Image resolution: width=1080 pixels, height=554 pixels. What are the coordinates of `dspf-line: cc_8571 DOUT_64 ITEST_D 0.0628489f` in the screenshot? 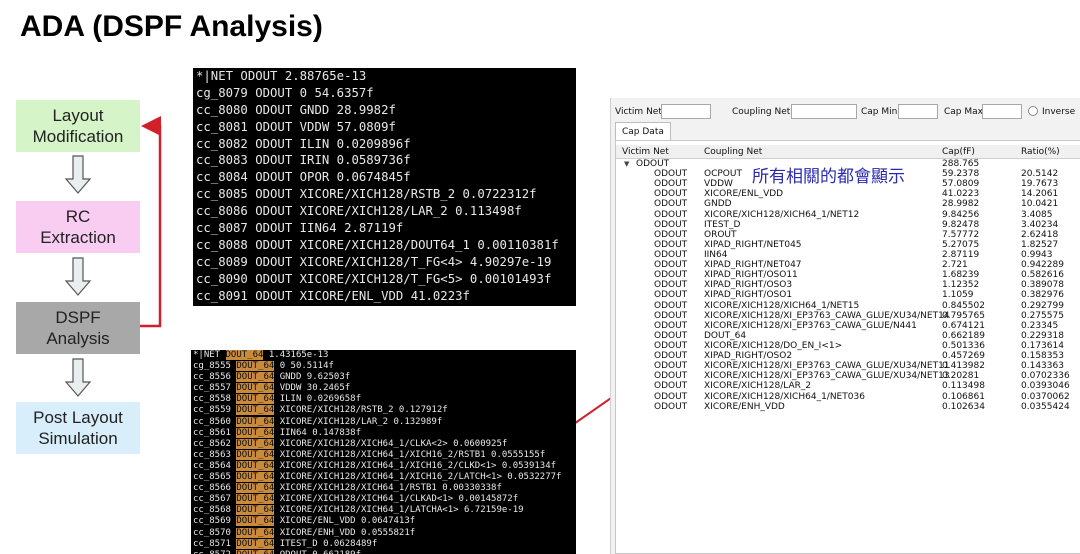 It's located at (384, 544).